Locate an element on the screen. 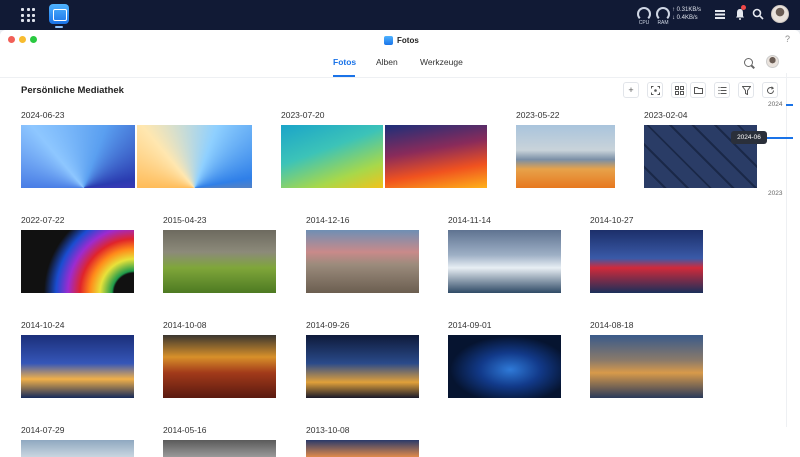  account-avatar is located at coordinates (772, 61).